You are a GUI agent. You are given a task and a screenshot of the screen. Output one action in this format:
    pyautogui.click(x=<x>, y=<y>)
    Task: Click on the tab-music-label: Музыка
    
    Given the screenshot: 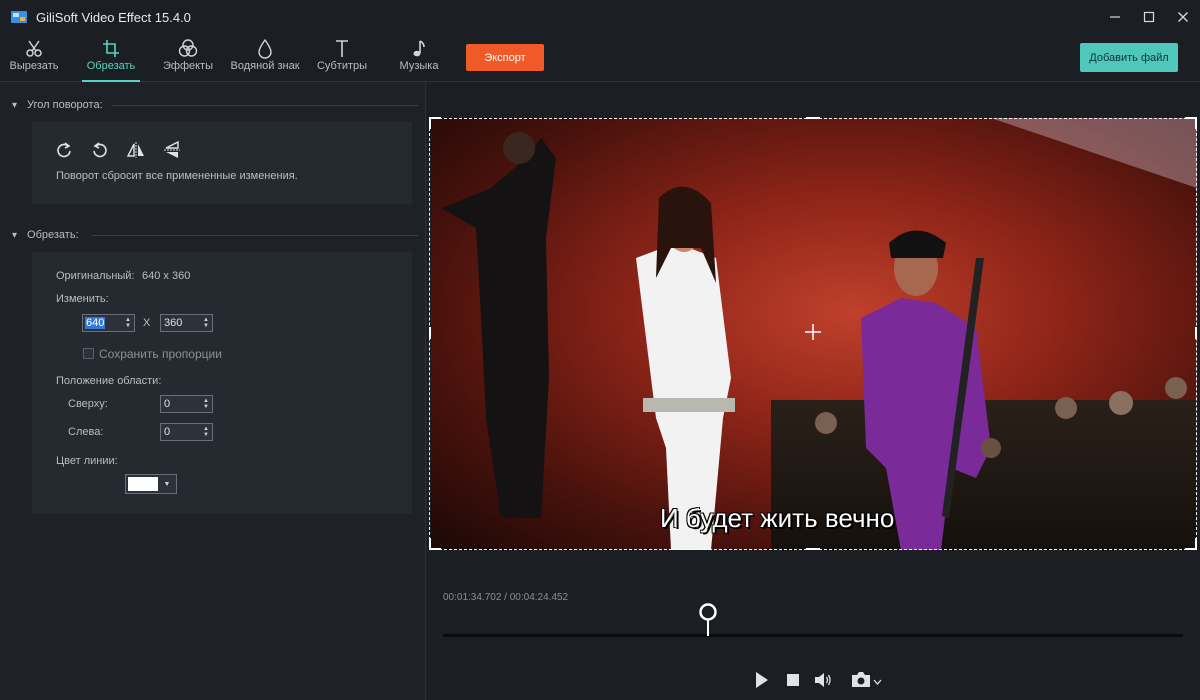 What is the action you would take?
    pyautogui.click(x=419, y=66)
    